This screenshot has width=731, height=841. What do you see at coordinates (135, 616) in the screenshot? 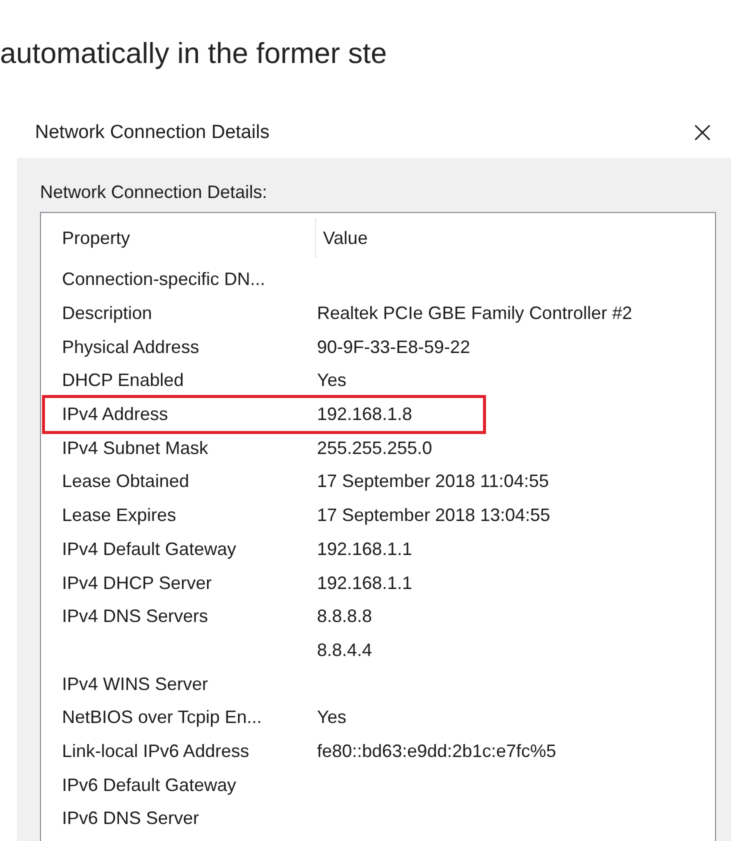
I see `property-cell: IPv4 DNS Servers` at bounding box center [135, 616].